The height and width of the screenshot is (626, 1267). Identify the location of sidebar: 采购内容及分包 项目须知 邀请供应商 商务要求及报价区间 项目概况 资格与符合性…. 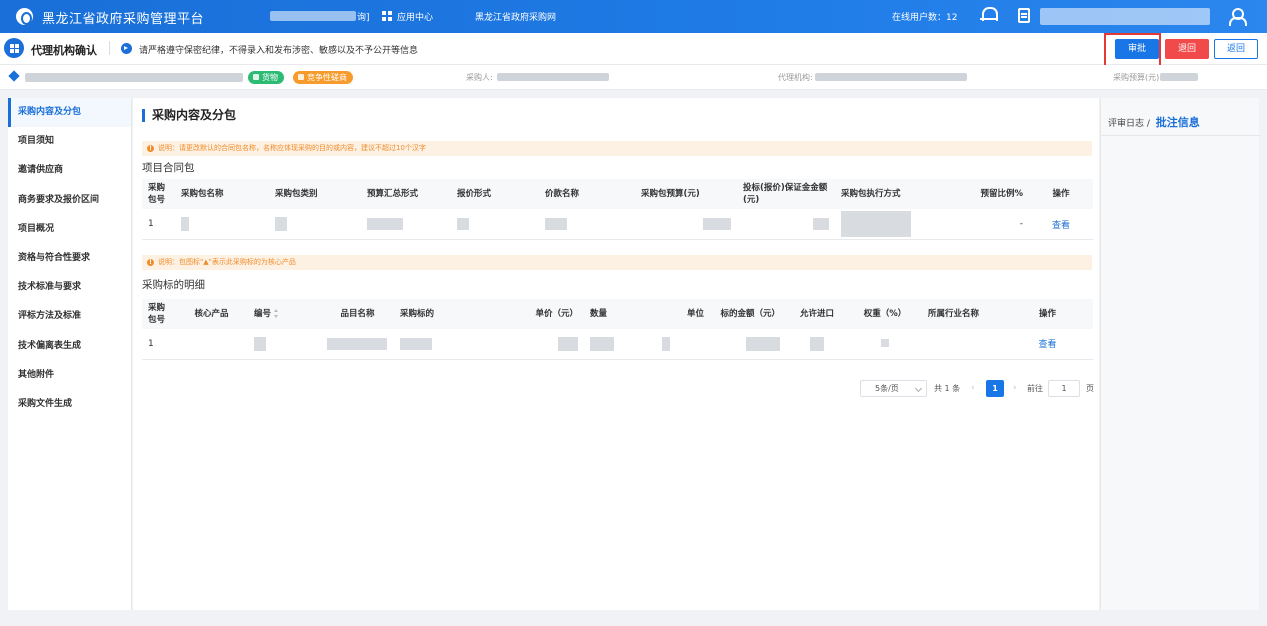
(70, 354).